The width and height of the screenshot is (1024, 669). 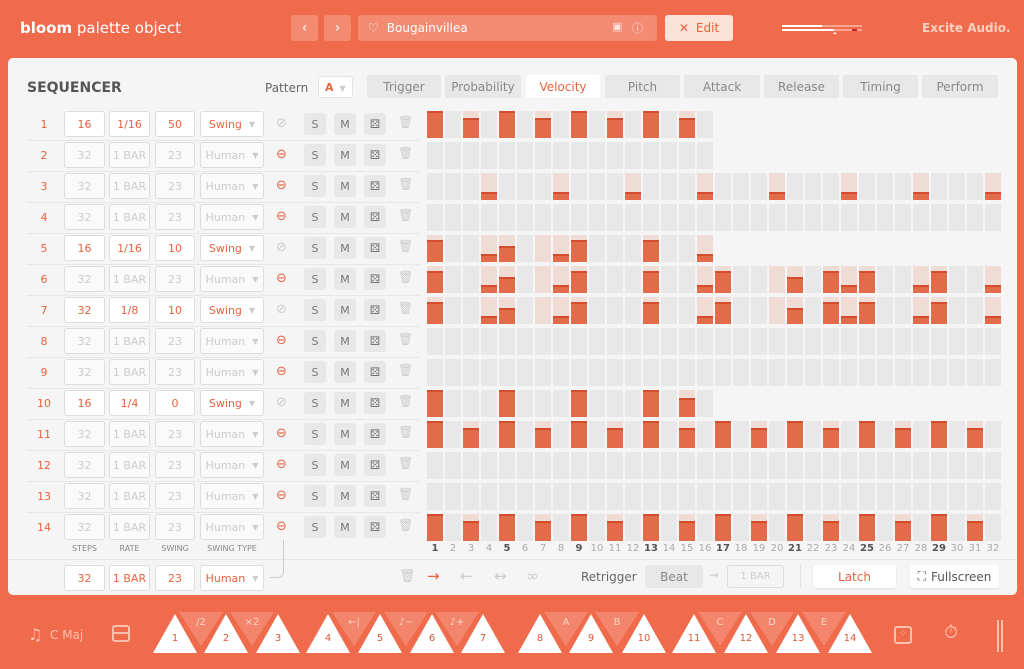 What do you see at coordinates (903, 635) in the screenshot?
I see `dice-icon: ⁘` at bounding box center [903, 635].